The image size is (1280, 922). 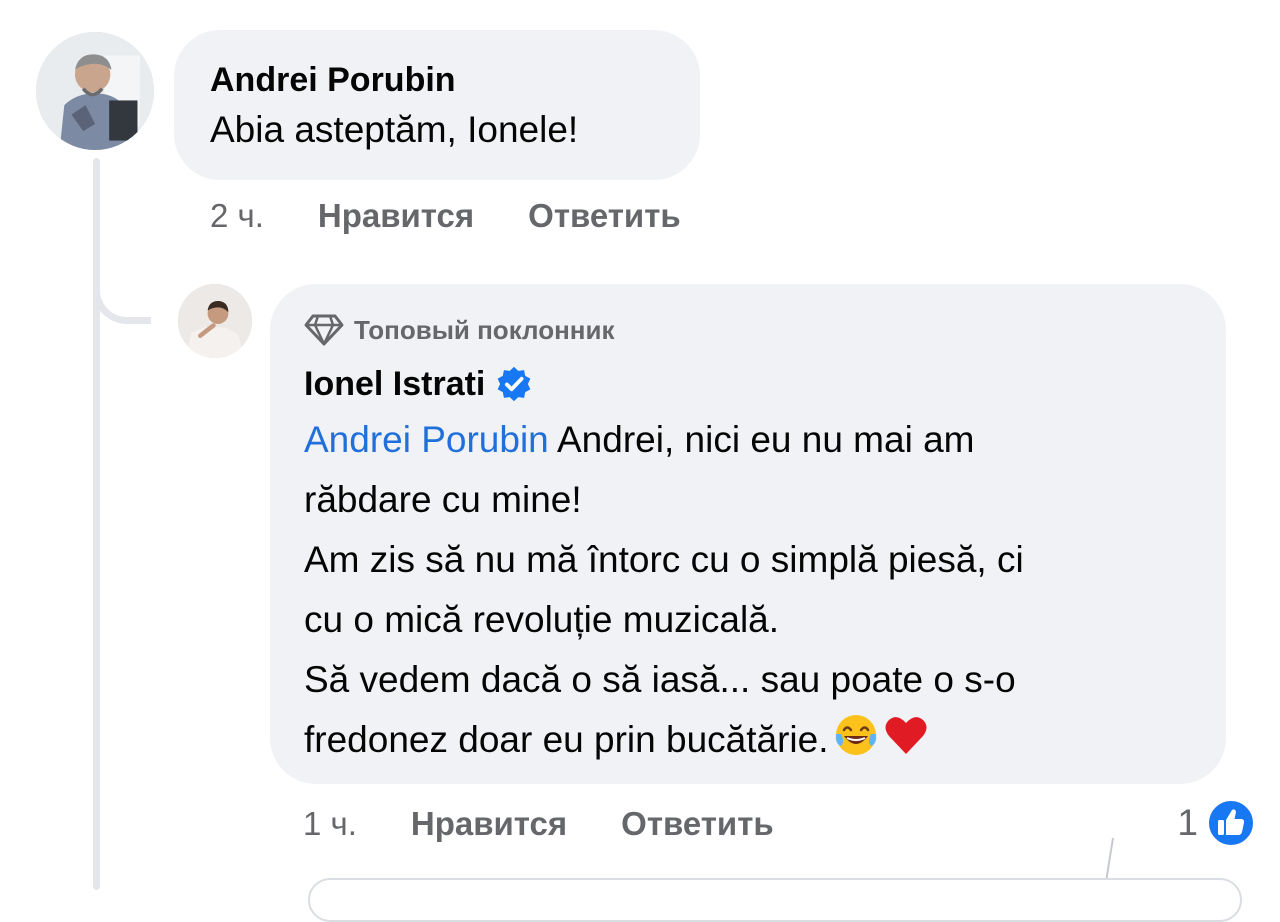 I want to click on reply-time: 1 ч., so click(x=330, y=824).